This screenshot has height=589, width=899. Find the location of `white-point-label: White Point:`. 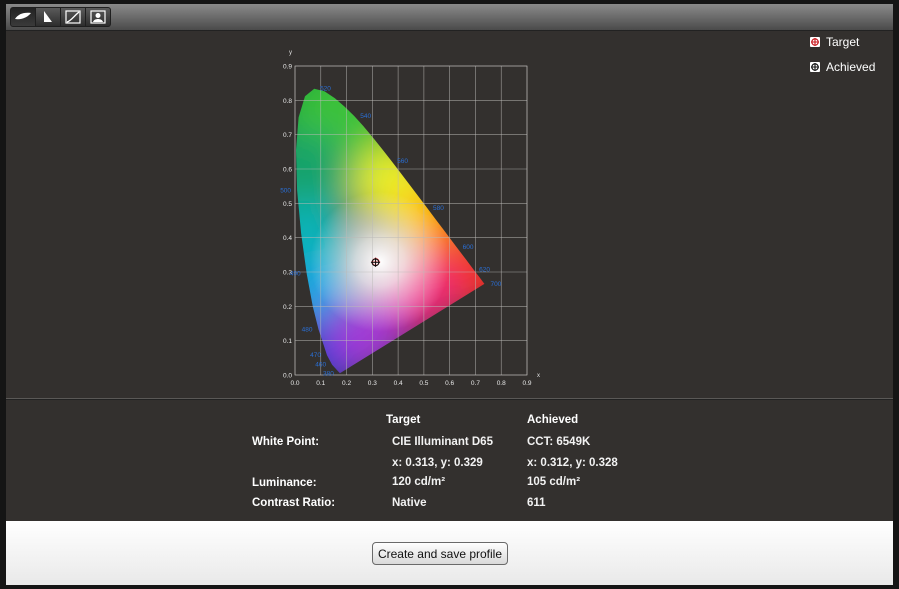

white-point-label: White Point: is located at coordinates (286, 442).